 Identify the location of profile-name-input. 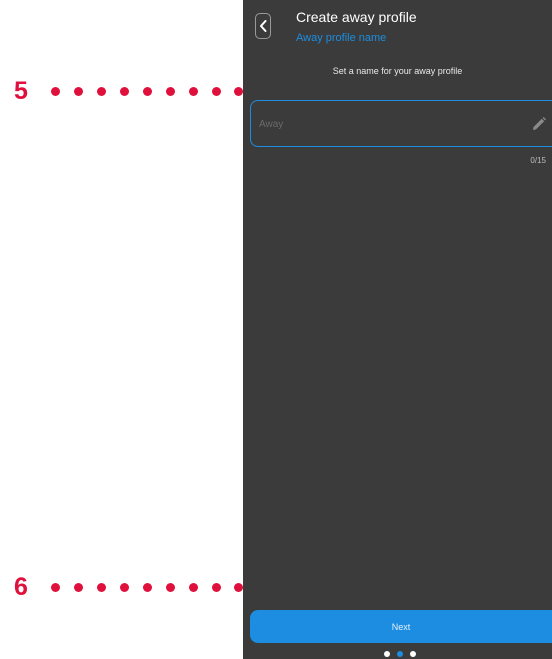
(384, 124).